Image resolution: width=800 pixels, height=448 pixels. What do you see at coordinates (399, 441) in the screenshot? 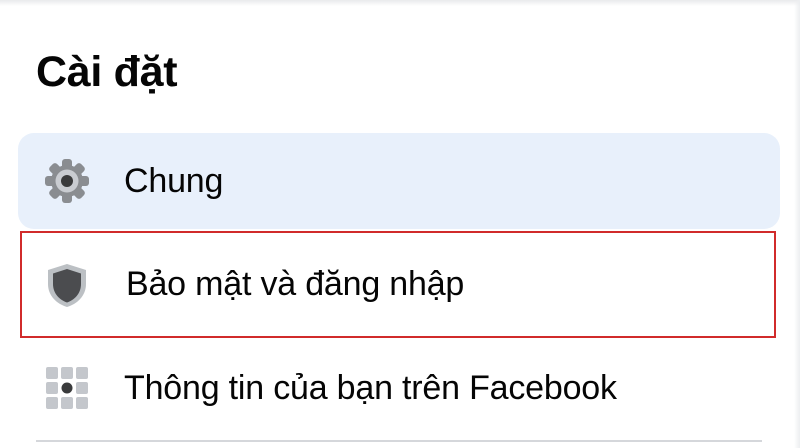
I see `divider` at bounding box center [399, 441].